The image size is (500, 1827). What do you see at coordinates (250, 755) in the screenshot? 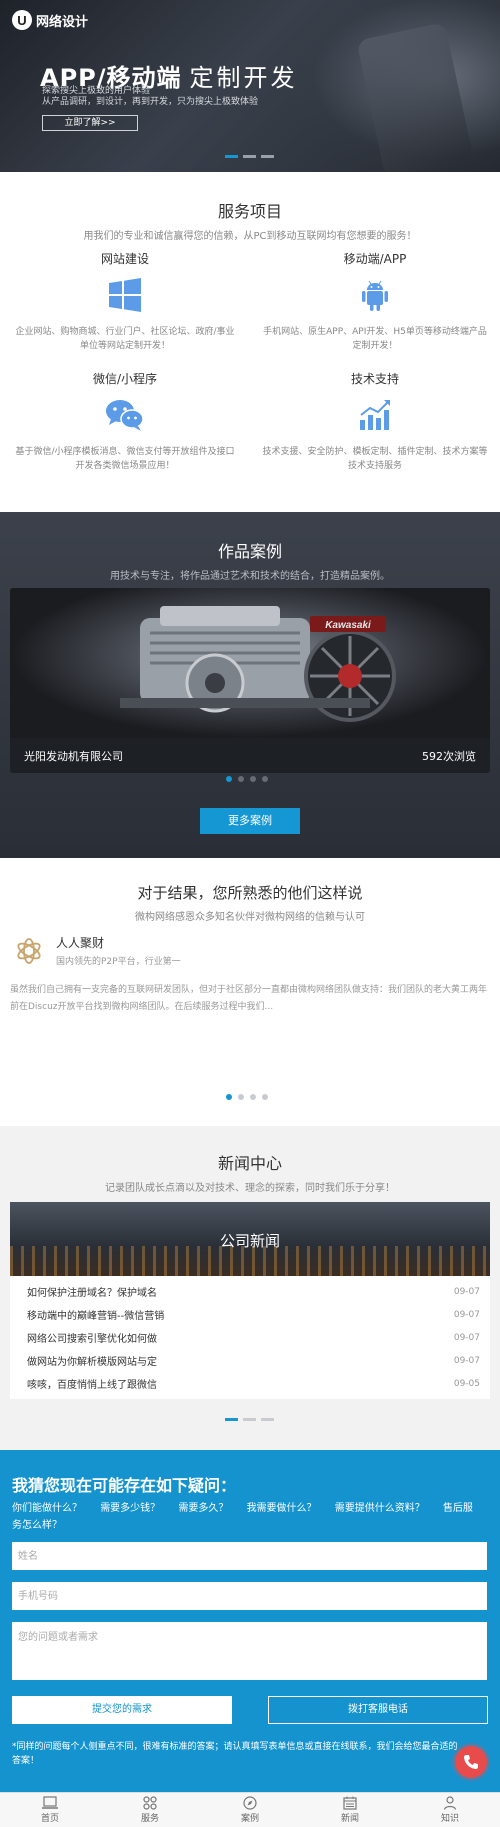
I see `case-info-bar: 光阳发动机有限公司 592次浏览` at bounding box center [250, 755].